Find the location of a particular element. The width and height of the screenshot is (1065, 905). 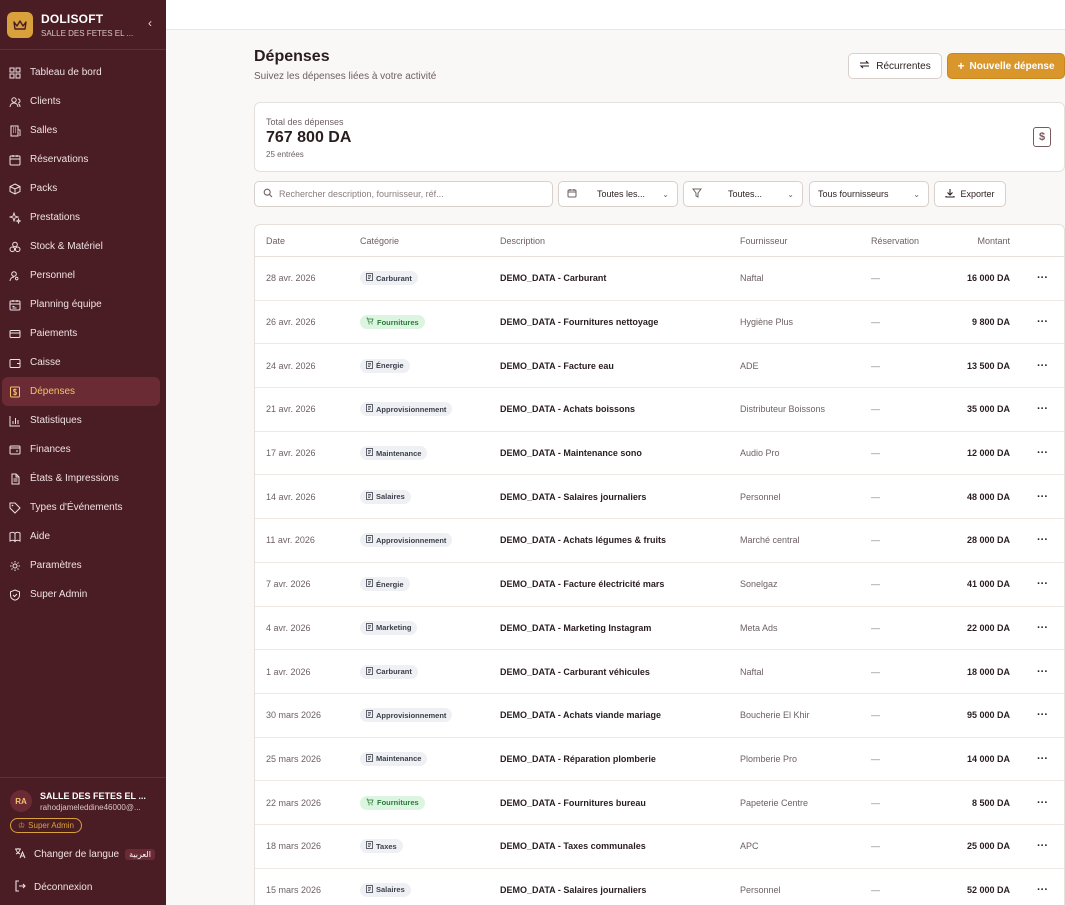

amount-cell: 28 000 DA is located at coordinates (988, 540).